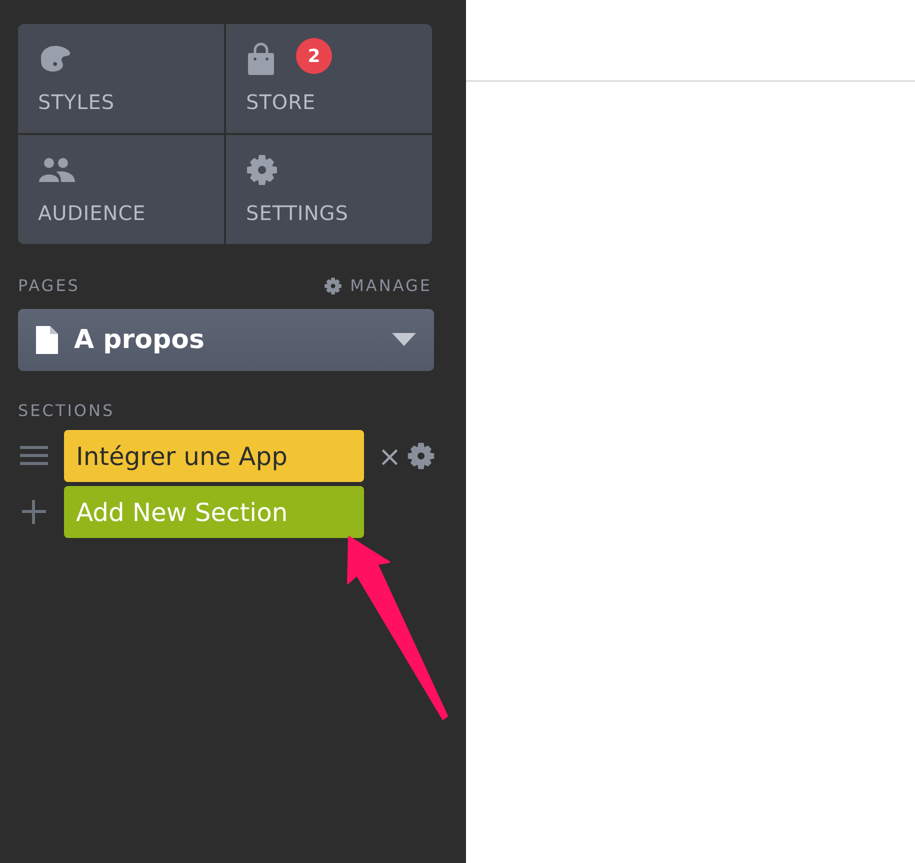 The width and height of the screenshot is (915, 863). Describe the element at coordinates (49, 285) in the screenshot. I see `pages-heading: PAGES` at that location.